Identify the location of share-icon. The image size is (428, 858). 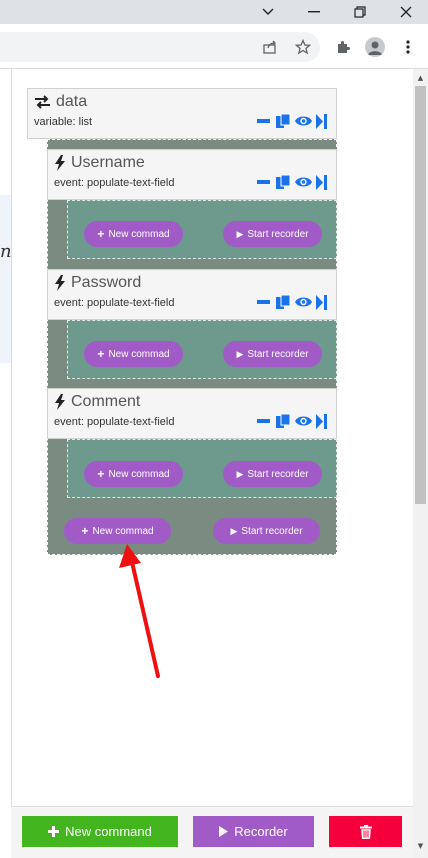
(270, 47).